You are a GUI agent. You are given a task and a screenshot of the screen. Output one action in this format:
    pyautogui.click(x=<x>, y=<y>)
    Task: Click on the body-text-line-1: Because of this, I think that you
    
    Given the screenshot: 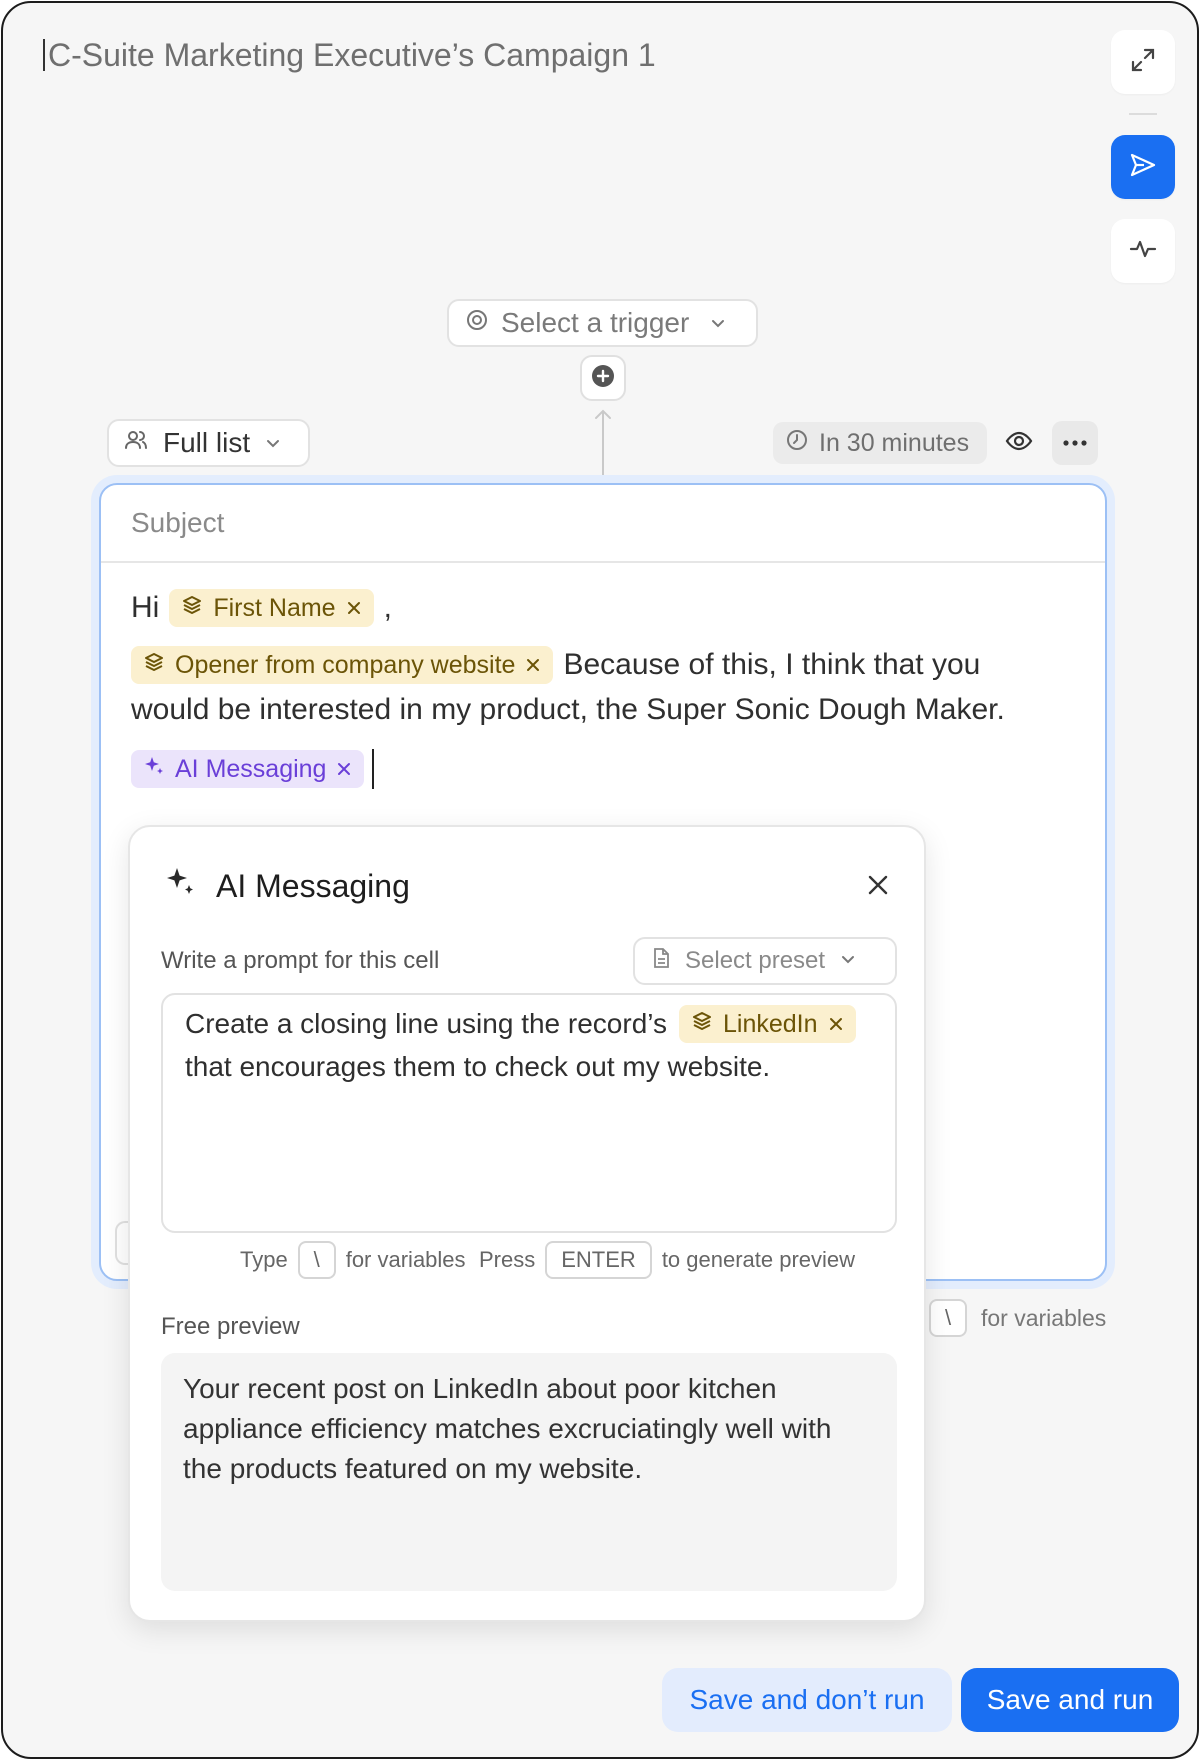 What is the action you would take?
    pyautogui.click(x=772, y=664)
    